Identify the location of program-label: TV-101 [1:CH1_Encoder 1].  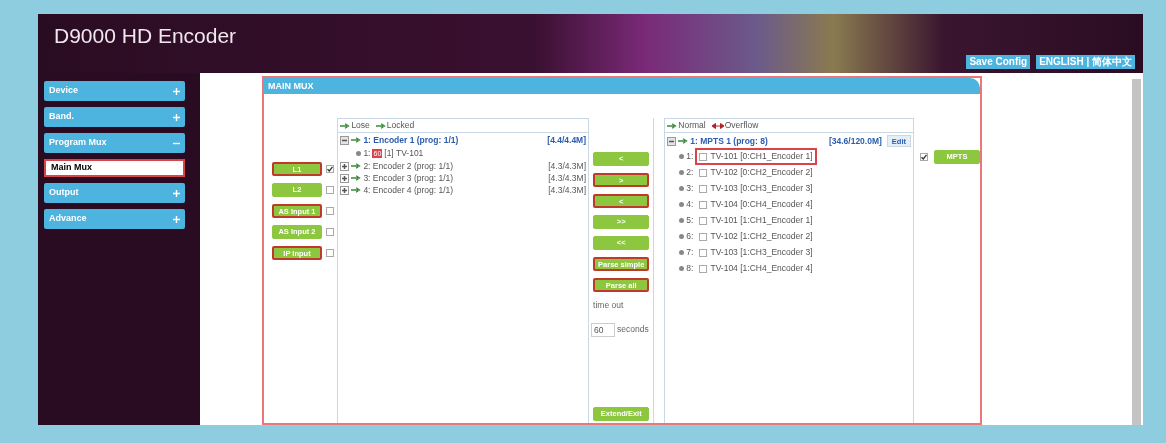
(761, 220).